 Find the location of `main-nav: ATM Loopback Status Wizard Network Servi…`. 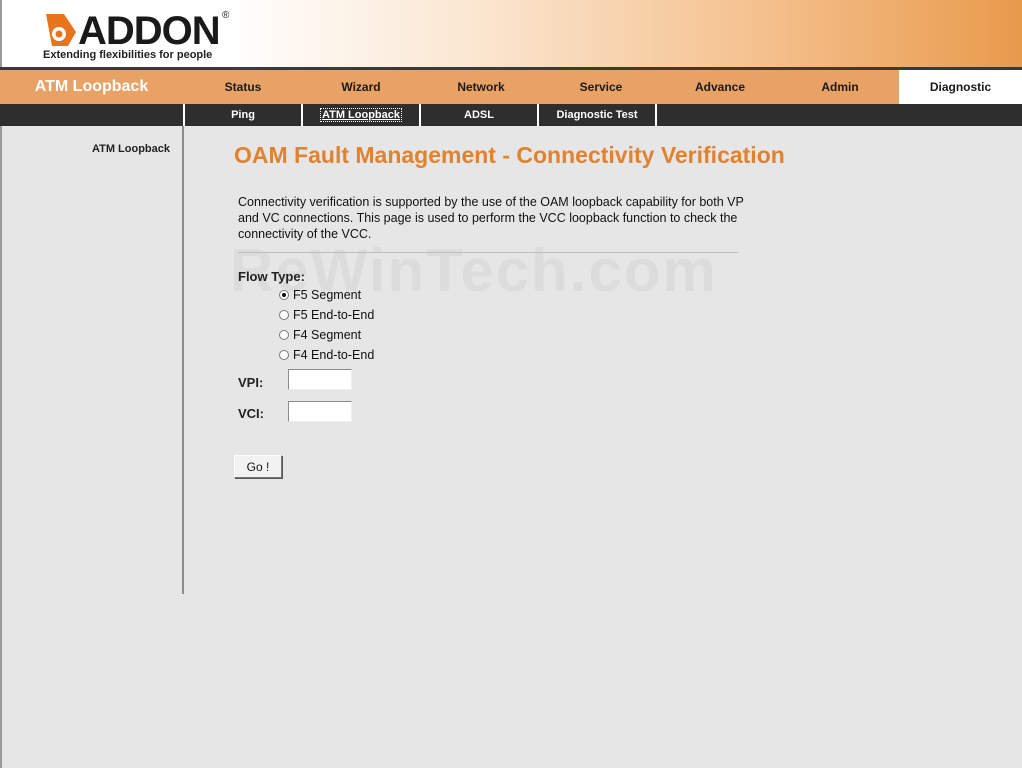

main-nav: ATM Loopback Status Wizard Network Servi… is located at coordinates (511, 87).